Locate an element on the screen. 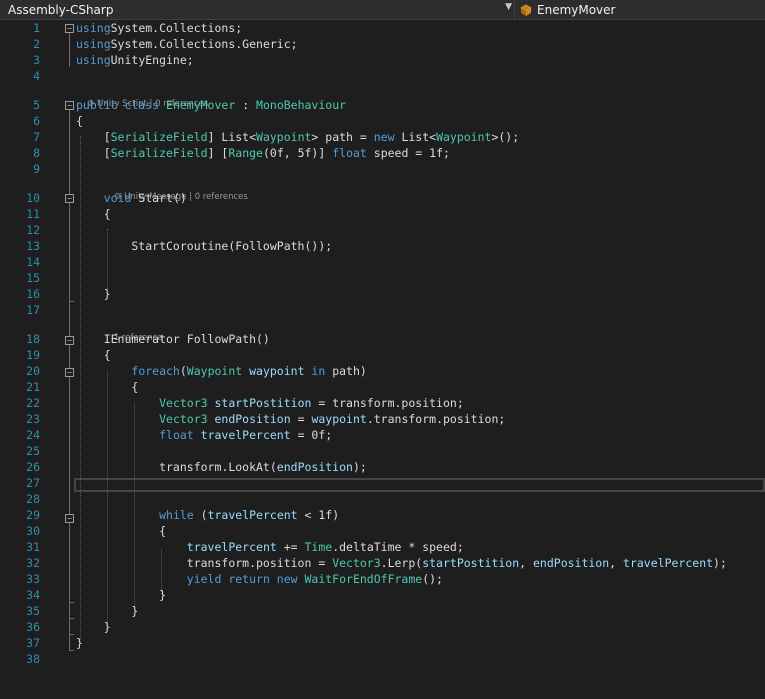 The image size is (765, 699). code-line: public class EnemyMover : MonoBehaviour is located at coordinates (211, 105).